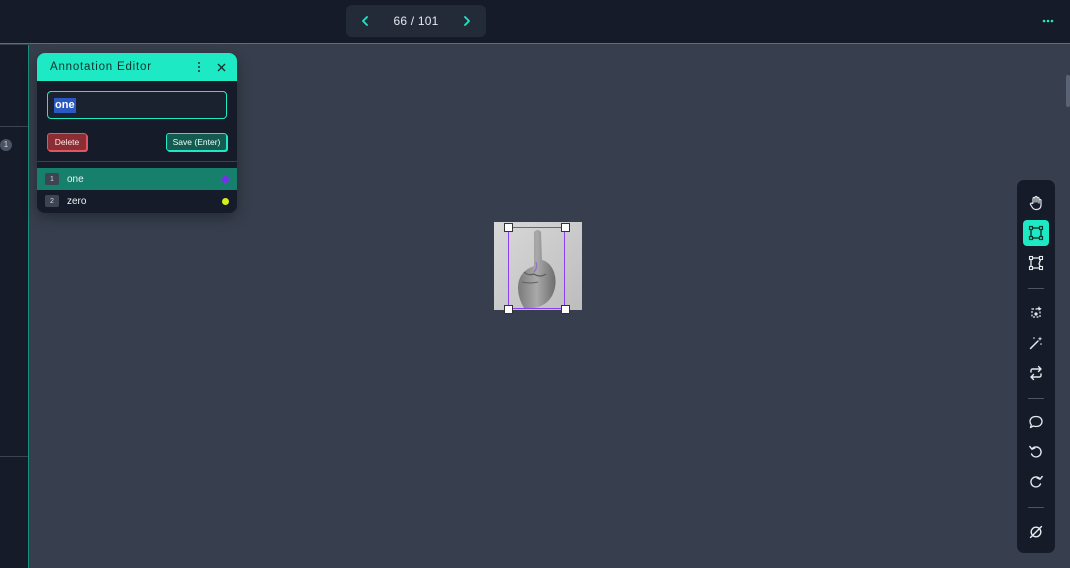  What do you see at coordinates (52, 179) in the screenshot?
I see `label-shortcut-number: 1` at bounding box center [52, 179].